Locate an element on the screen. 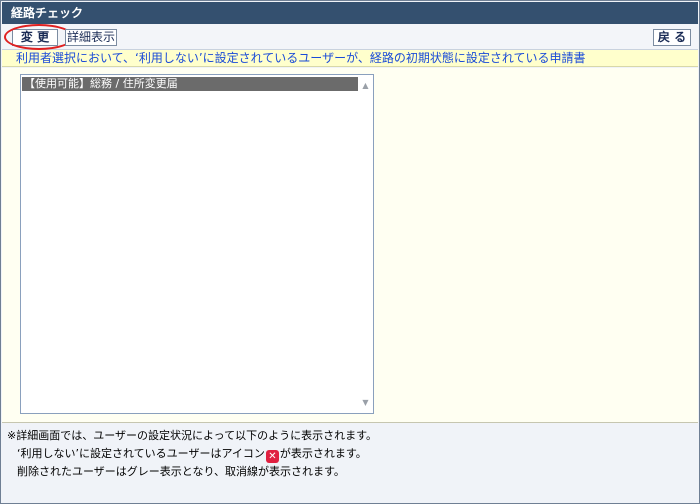 Image resolution: width=700 pixels, height=504 pixels. list-item: 【使用可能】総務 / 住所変更届 is located at coordinates (190, 84).